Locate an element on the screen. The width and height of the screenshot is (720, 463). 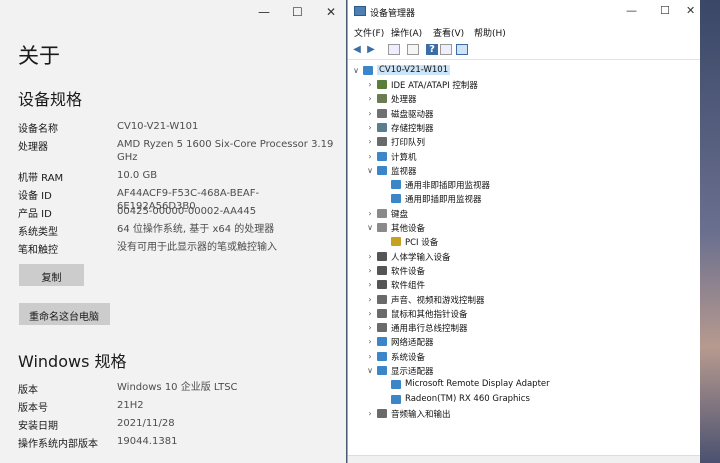
windows-spec-heading: Windows 规格 is located at coordinates (72, 361).